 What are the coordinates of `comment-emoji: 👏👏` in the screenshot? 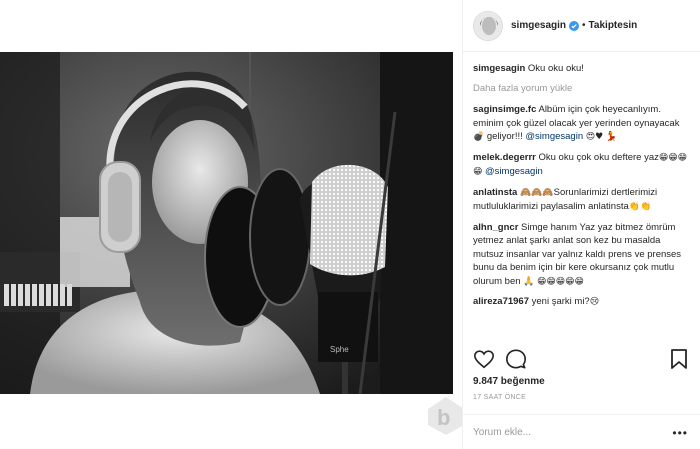 It's located at (640, 207).